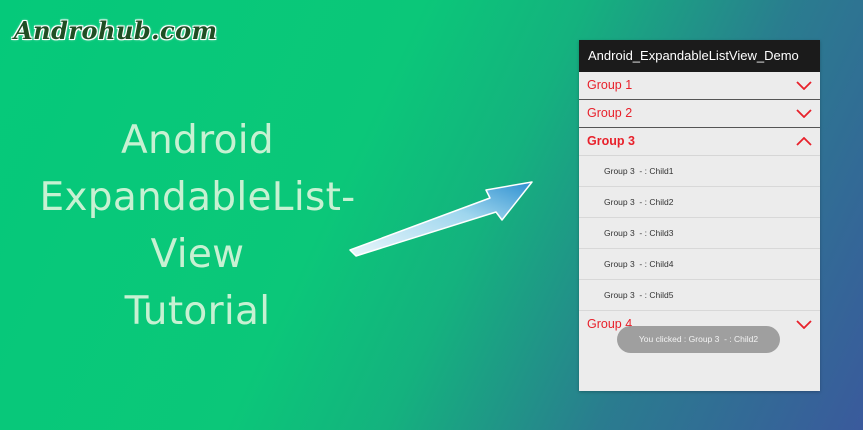  What do you see at coordinates (197, 197) in the screenshot?
I see `headline-line-2: ExpandableList-` at bounding box center [197, 197].